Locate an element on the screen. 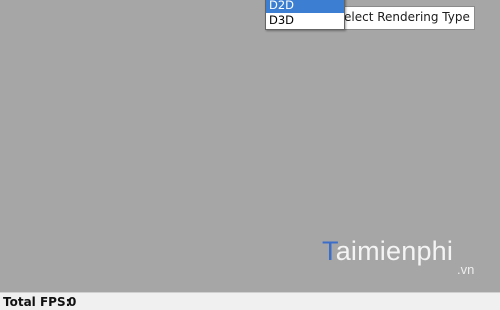 The width and height of the screenshot is (500, 310). watermark-brand-rest: aimienphi is located at coordinates (394, 251).